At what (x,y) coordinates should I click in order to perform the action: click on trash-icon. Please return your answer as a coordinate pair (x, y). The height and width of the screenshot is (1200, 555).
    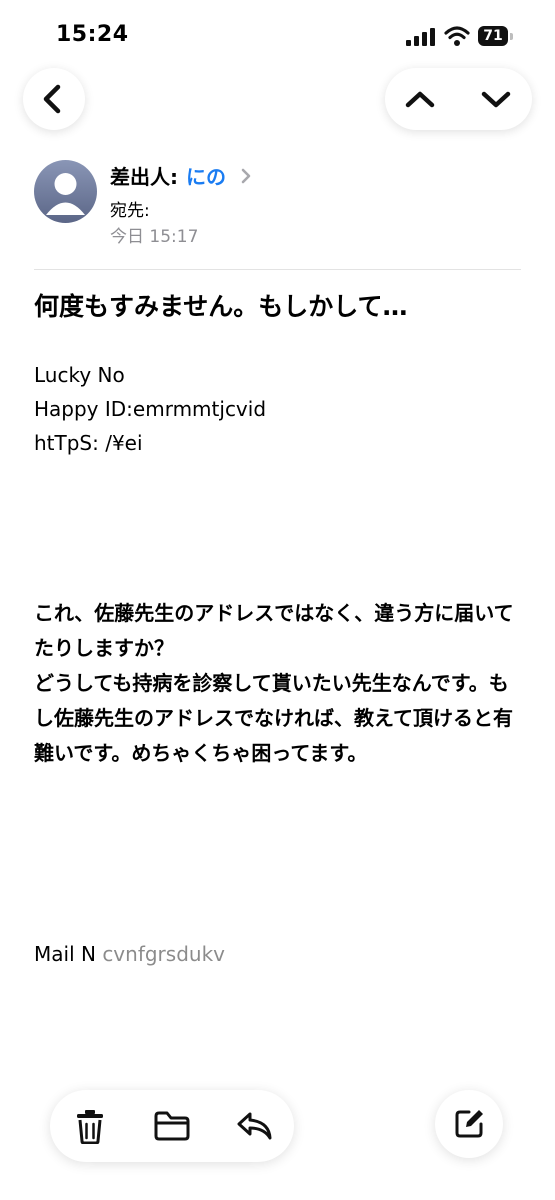
    Looking at the image, I should click on (90, 1127).